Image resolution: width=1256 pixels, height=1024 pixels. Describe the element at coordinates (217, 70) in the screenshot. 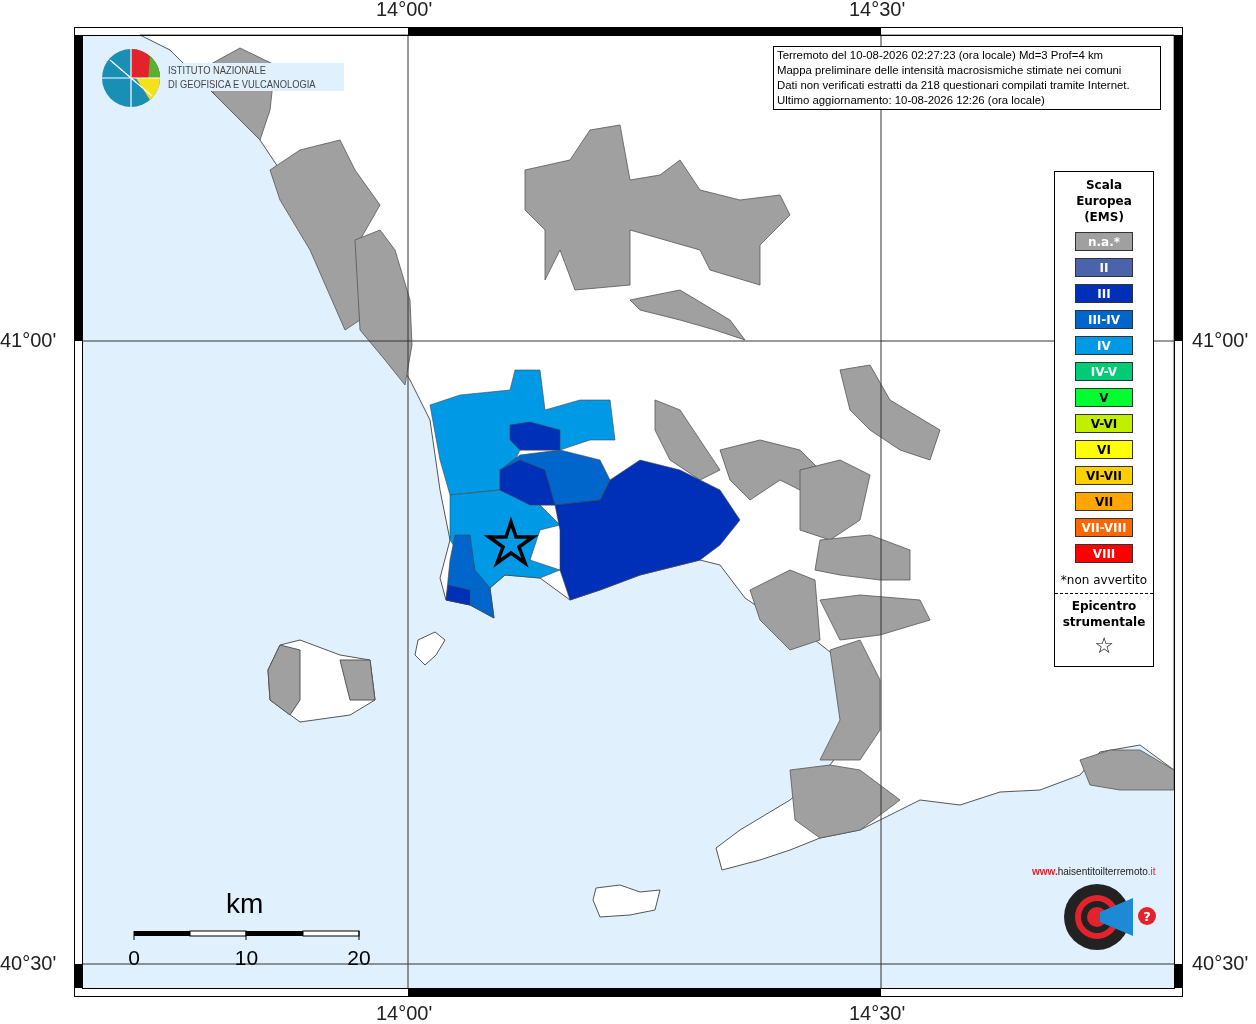

I see `institute-name: ISTITUTO NAZIONALE` at that location.